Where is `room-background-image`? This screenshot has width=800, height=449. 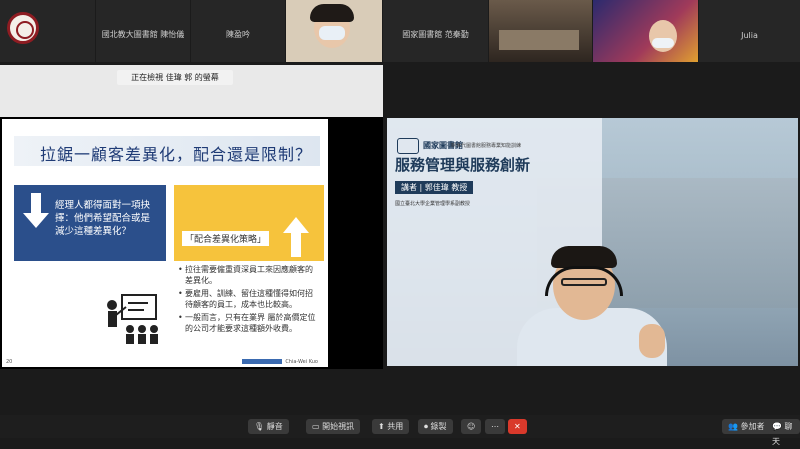
room-background-image is located at coordinates (539, 40).